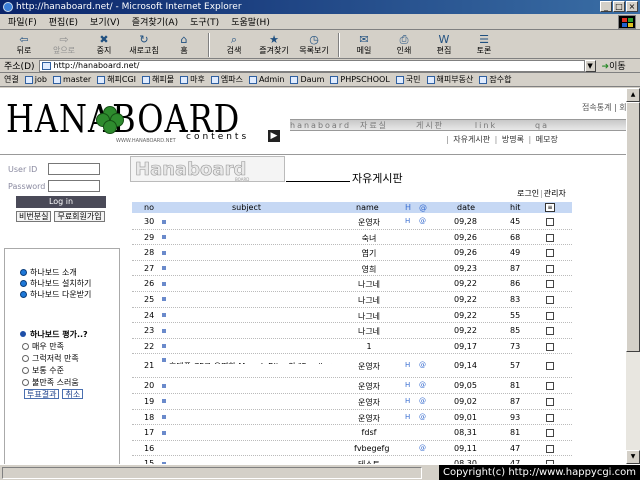  I want to click on row-subject-link: 인생이 코메디라고 느껴질때.., so click(165, 299).